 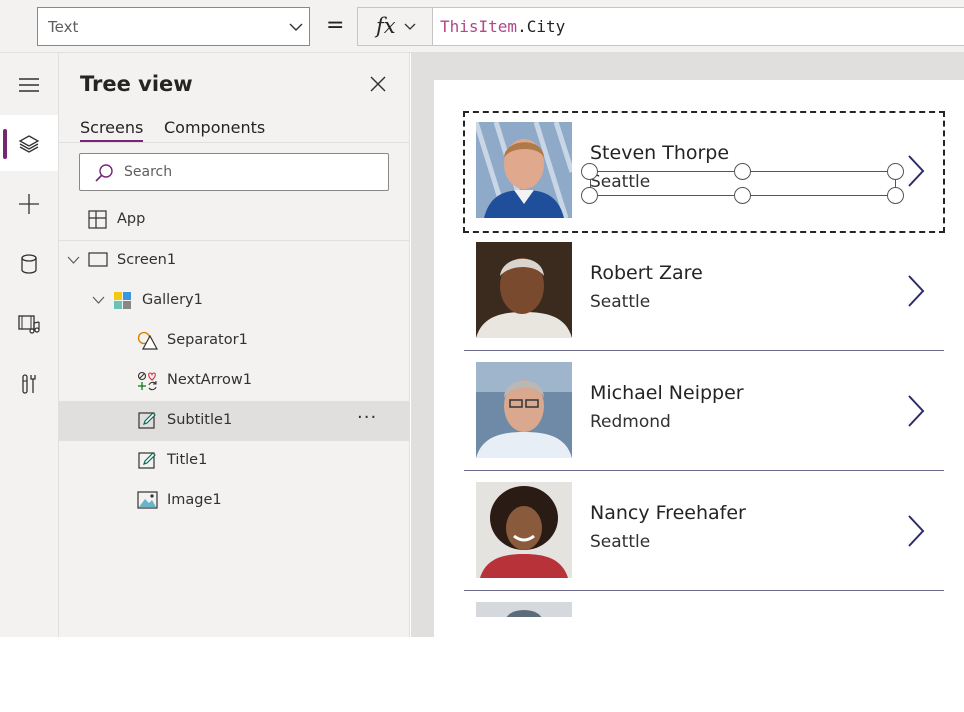 I want to click on tree-node-label: Screen1, so click(x=147, y=260).